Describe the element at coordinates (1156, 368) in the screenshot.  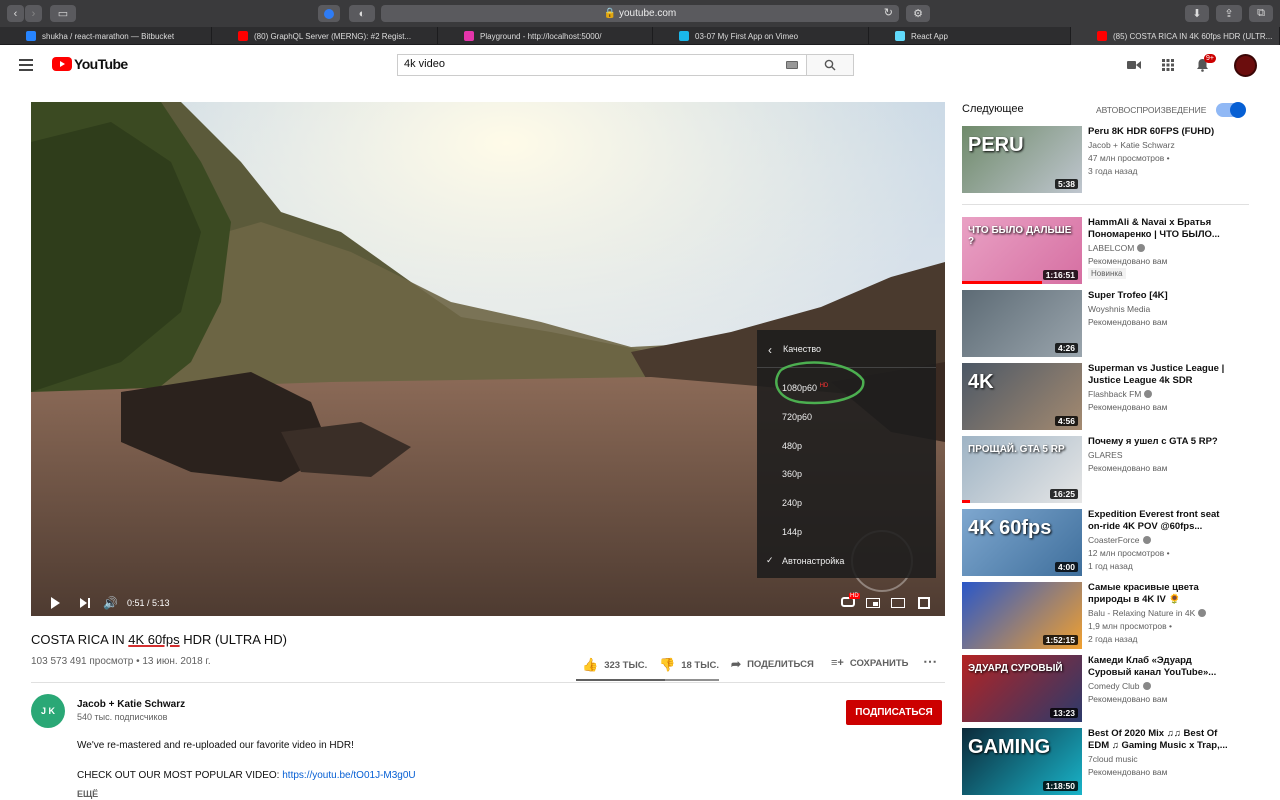
I see `title-line: Superman vs Justice League |` at that location.